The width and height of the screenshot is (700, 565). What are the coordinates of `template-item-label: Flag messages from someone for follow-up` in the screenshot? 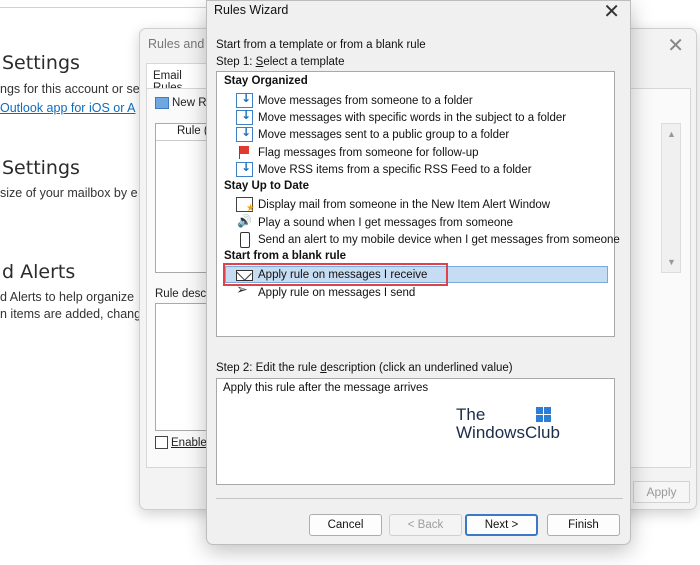 It's located at (368, 152).